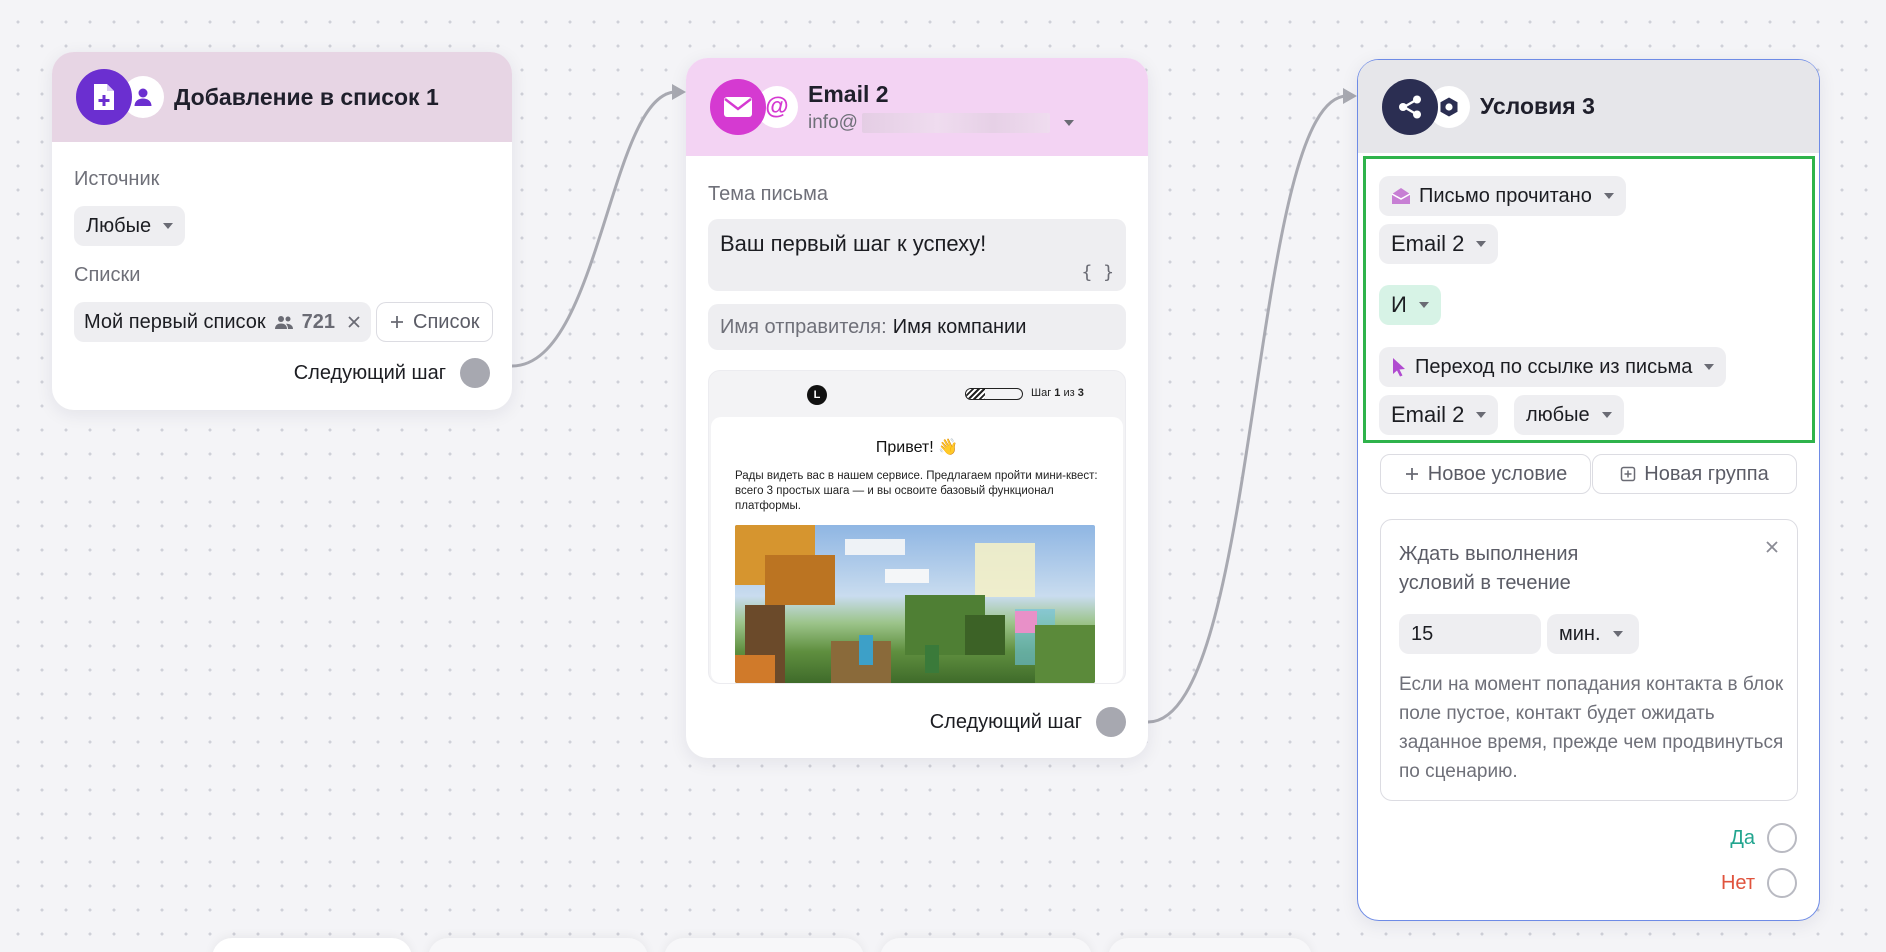 This screenshot has width=1886, height=952. What do you see at coordinates (1763, 838) in the screenshot?
I see `yes-output-row: Да` at bounding box center [1763, 838].